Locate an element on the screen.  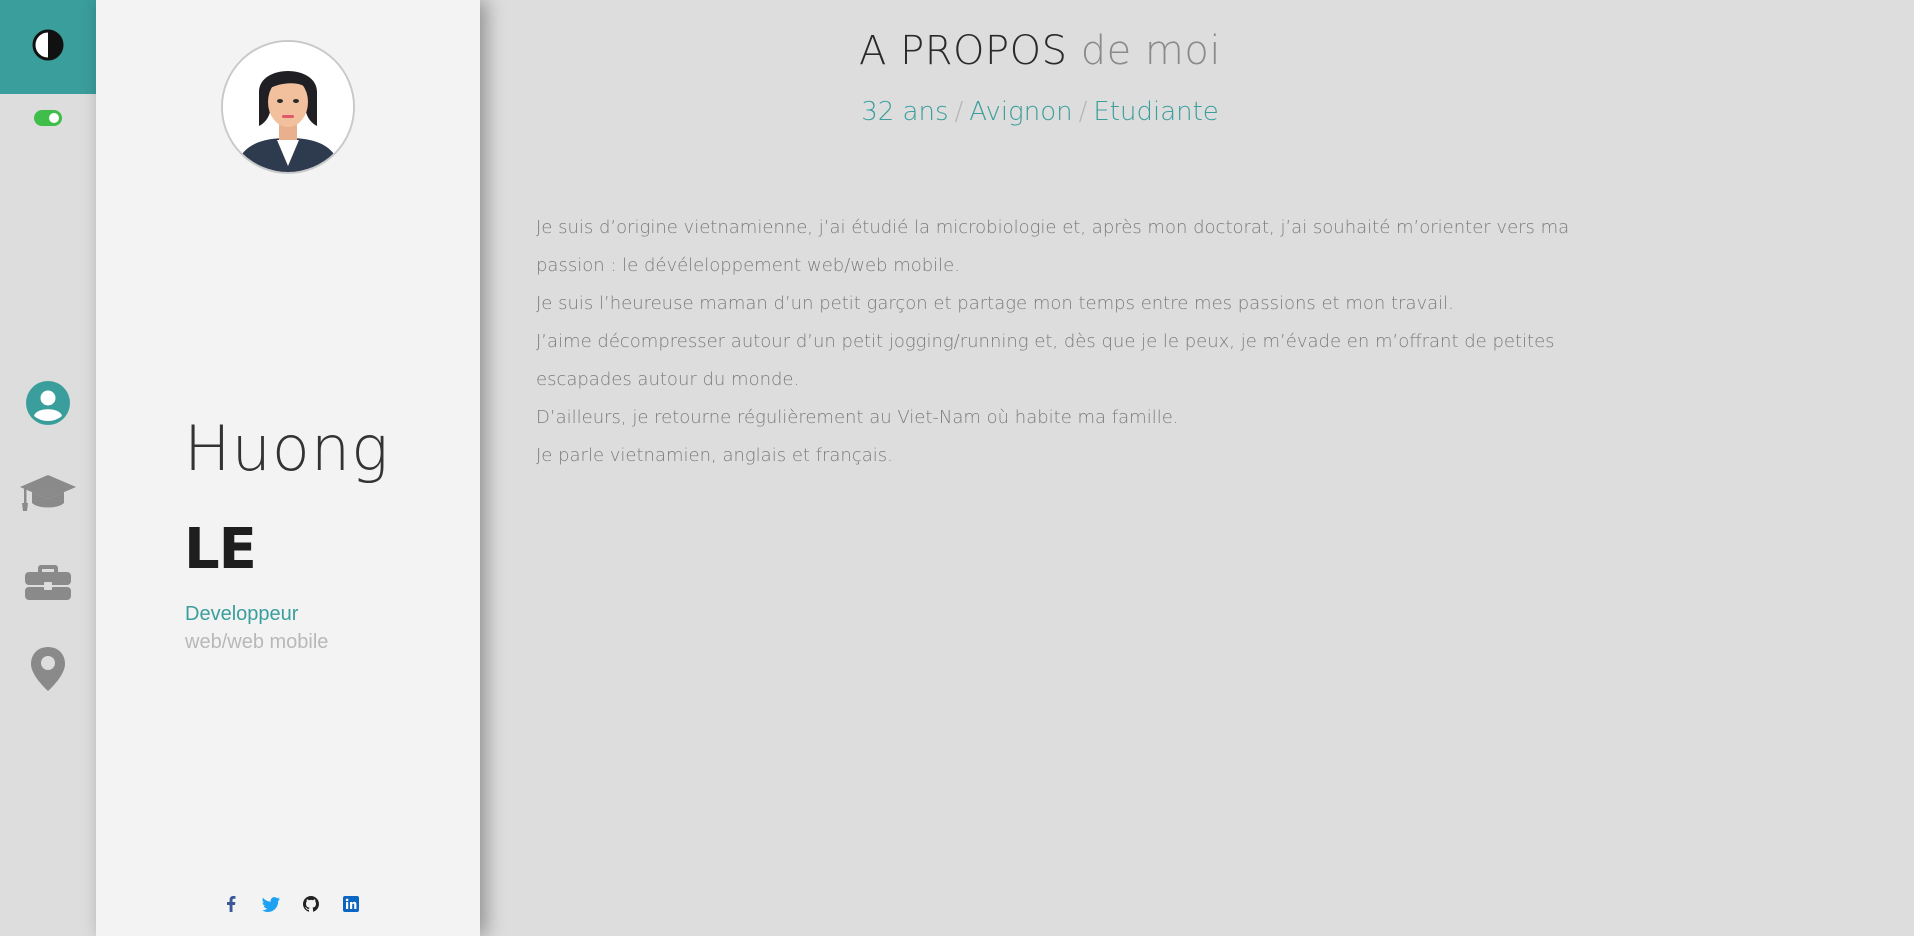
job-subtitle: web/web mobile is located at coordinates (257, 642).